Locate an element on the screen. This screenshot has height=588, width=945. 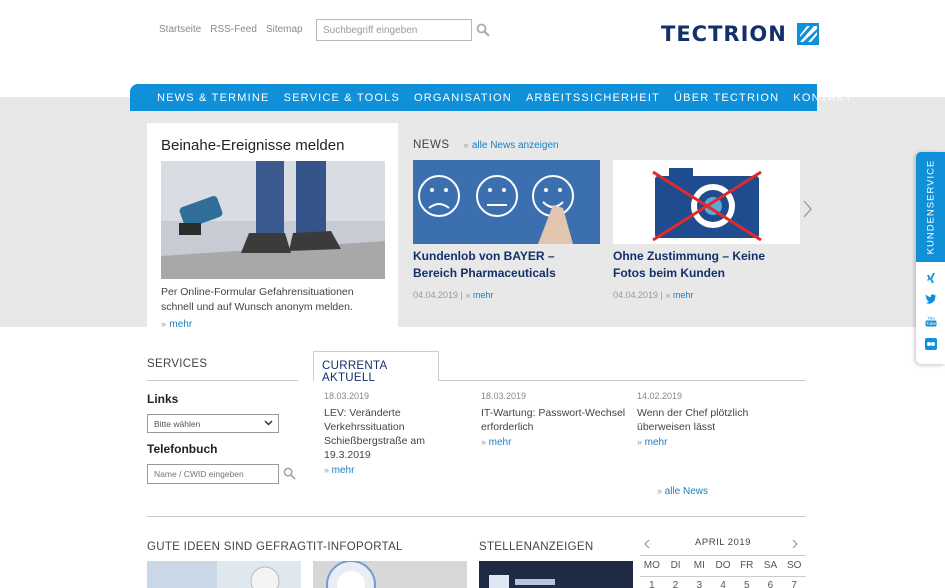
kundenservice-label: KUNDENSERVICE is located at coordinates (931, 207).